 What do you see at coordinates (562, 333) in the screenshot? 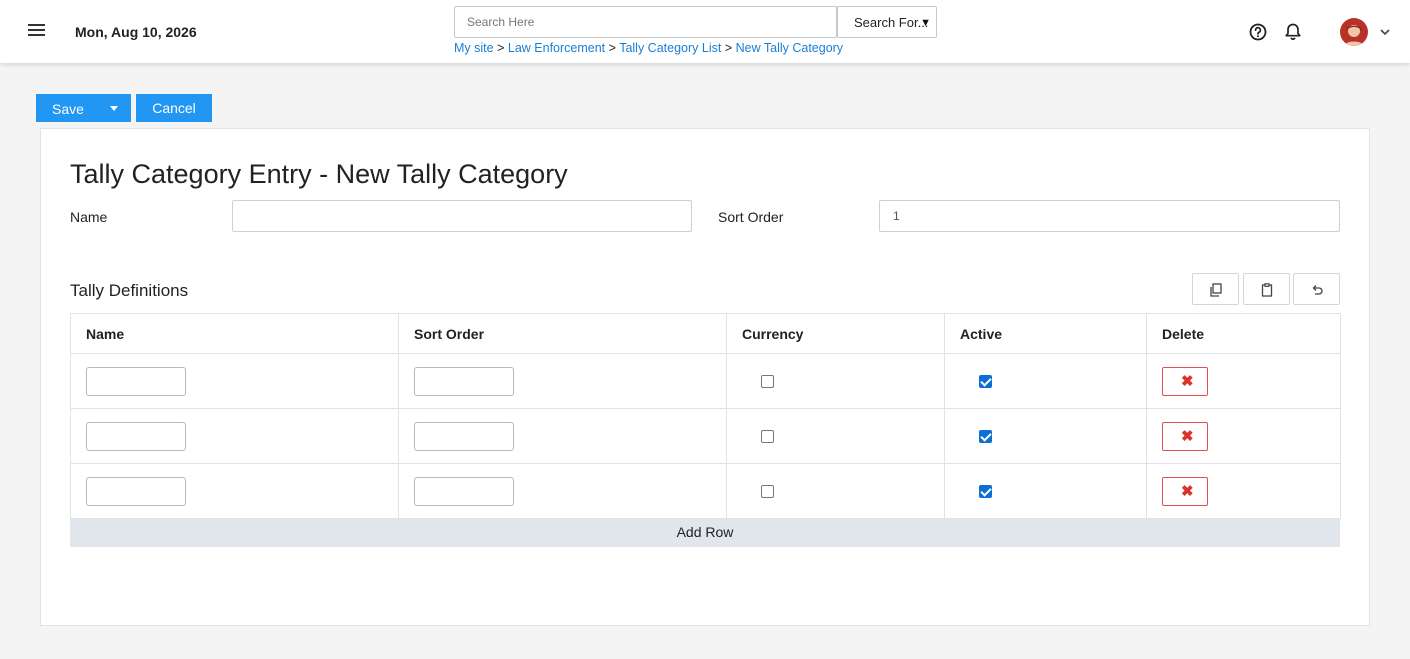
I see `column-header-sort-order: Sort Order` at bounding box center [562, 333].